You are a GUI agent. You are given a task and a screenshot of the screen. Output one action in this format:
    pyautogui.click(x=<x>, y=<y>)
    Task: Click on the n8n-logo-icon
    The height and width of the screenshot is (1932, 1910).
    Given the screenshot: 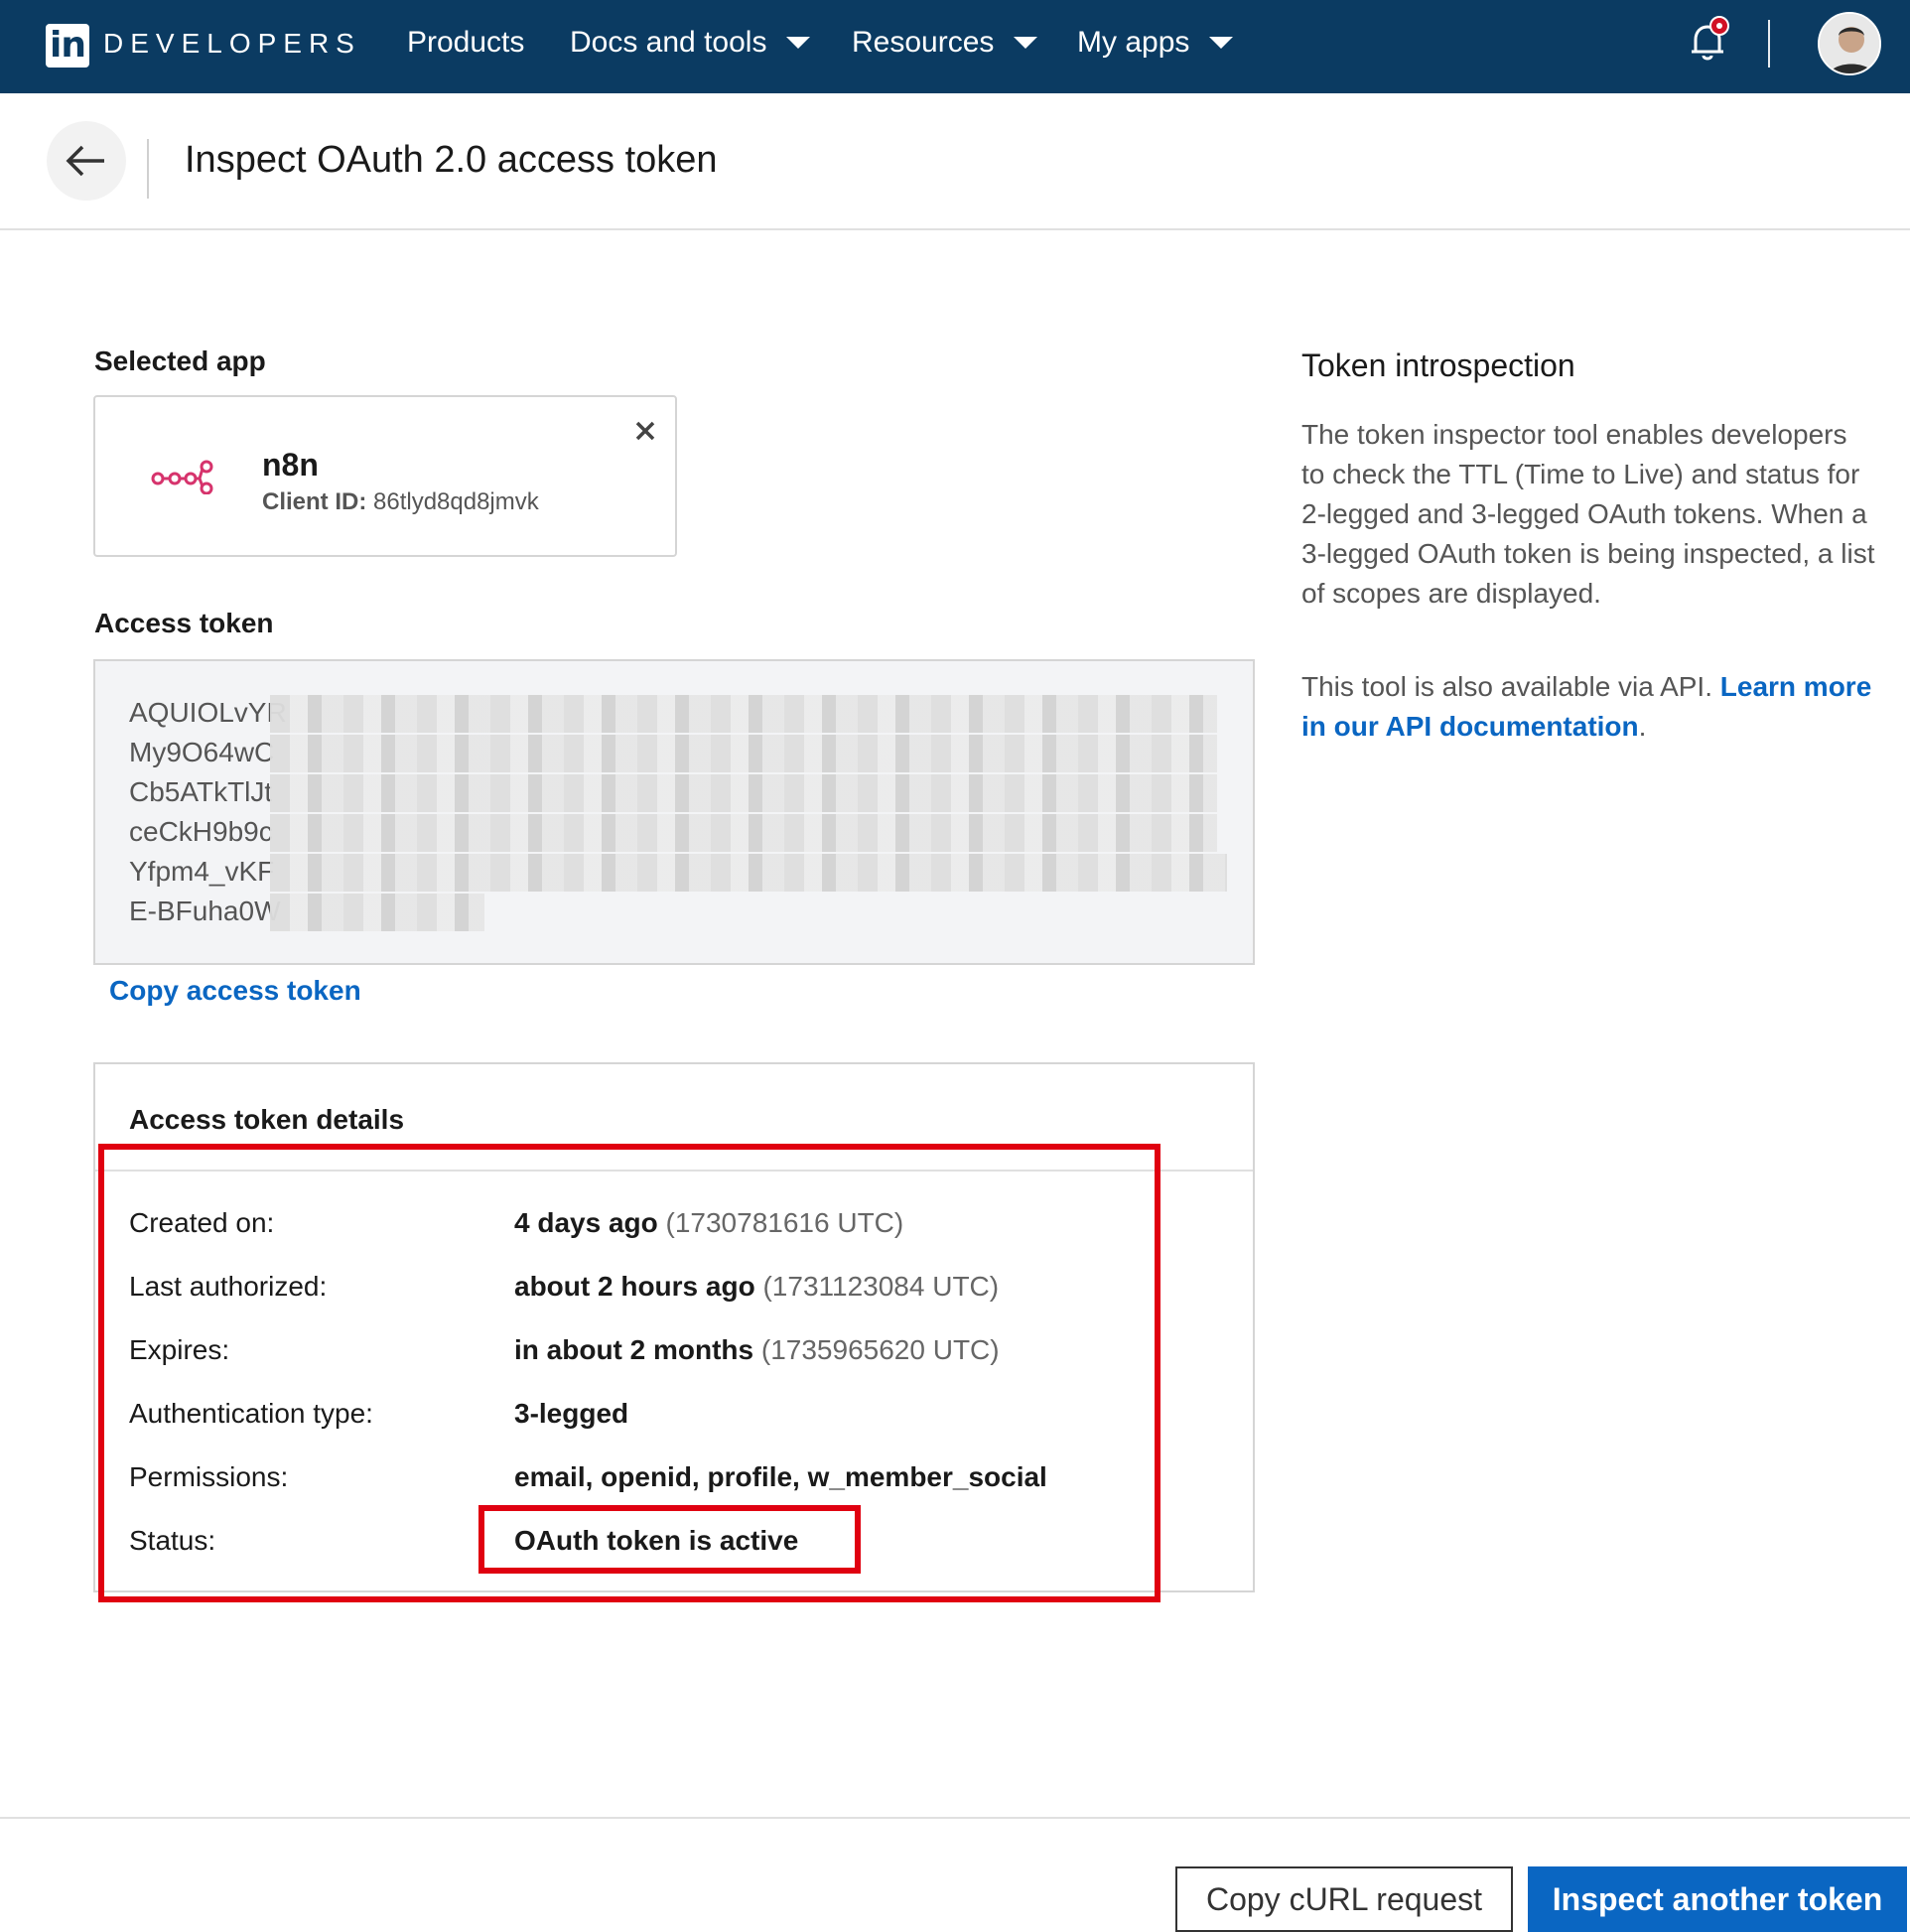 What is the action you would take?
    pyautogui.click(x=182, y=477)
    